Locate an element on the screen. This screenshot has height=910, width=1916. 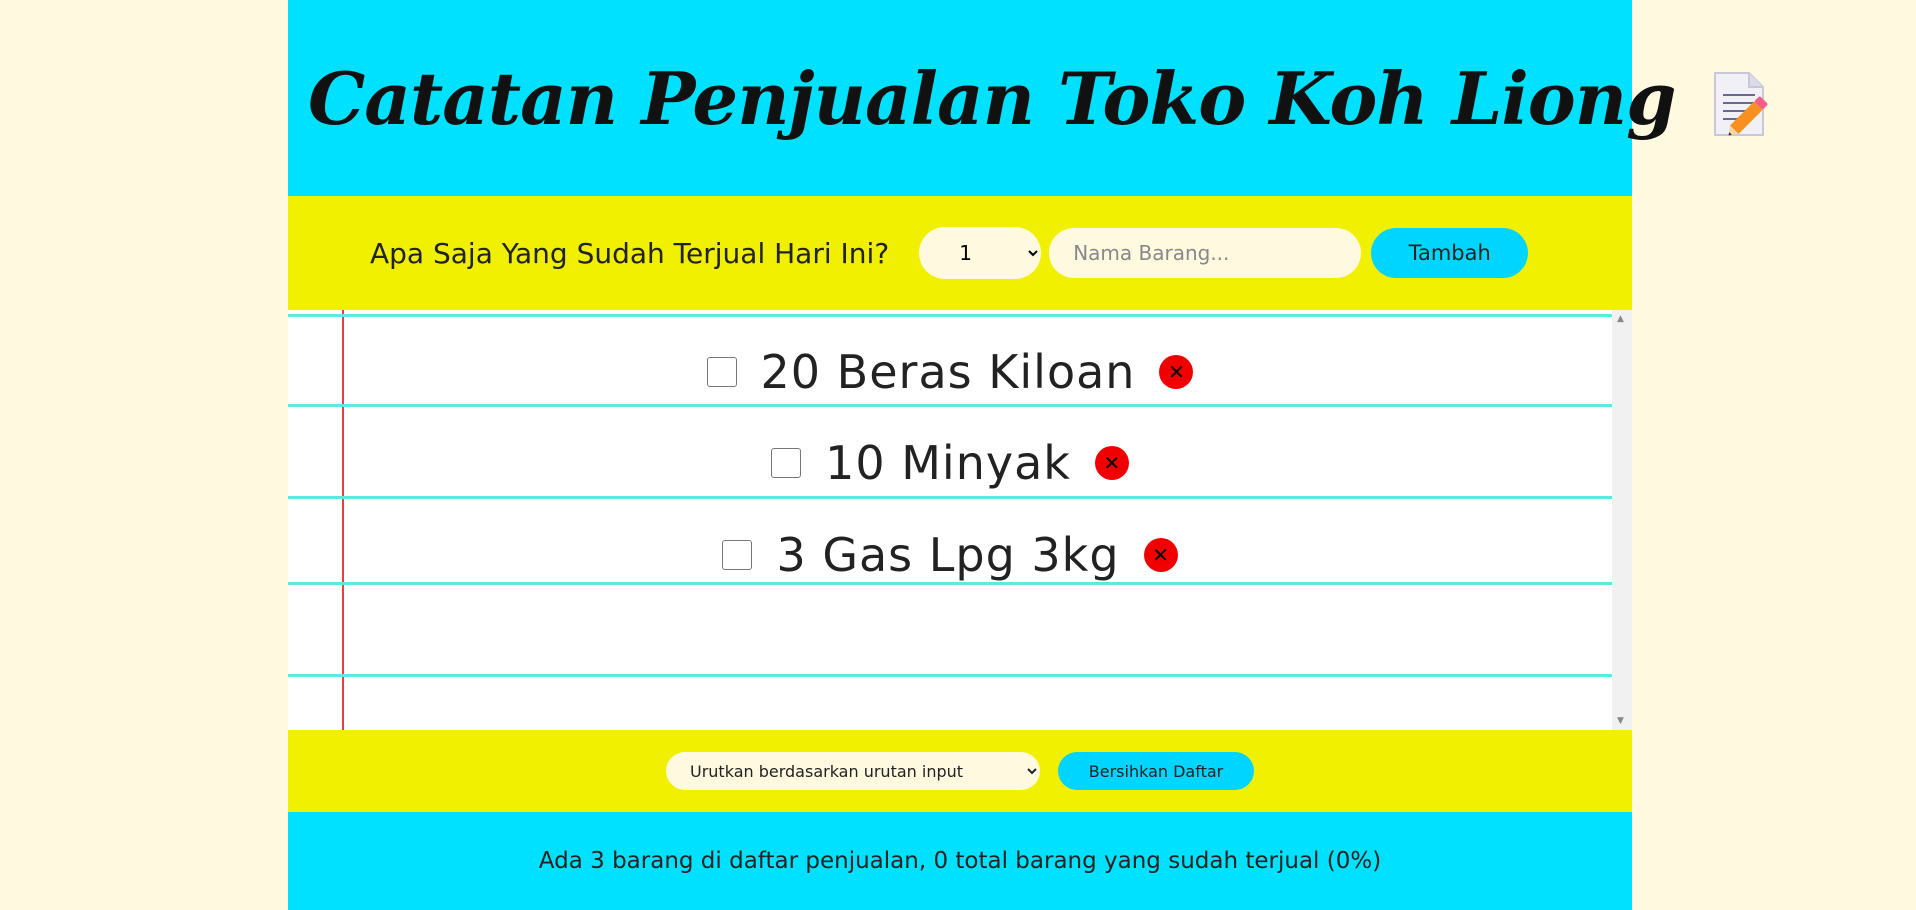
scroll-down-arrow-icon: ▼ is located at coordinates (1620, 721).